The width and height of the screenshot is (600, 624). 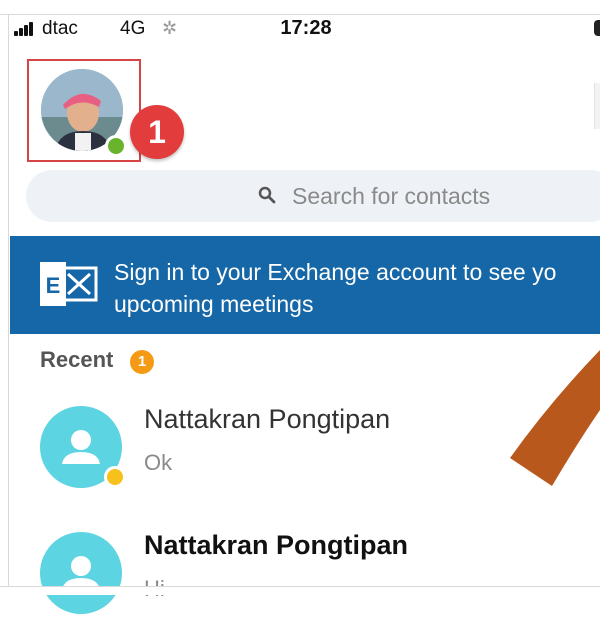 I want to click on search-icon, so click(x=267, y=195).